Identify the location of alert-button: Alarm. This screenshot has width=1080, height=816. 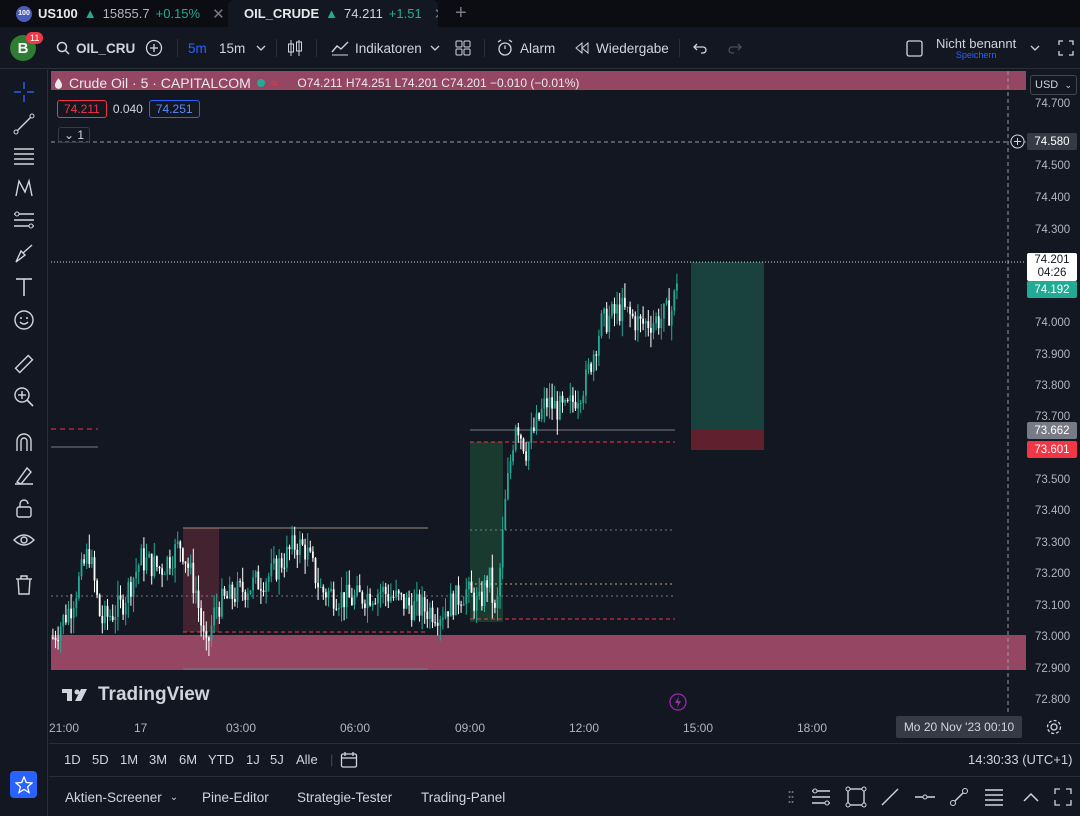
(525, 48).